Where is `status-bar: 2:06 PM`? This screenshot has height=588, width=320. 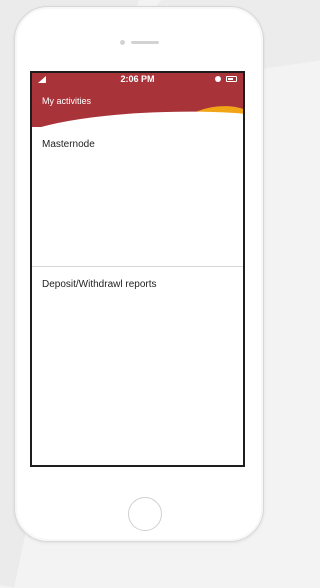 status-bar: 2:06 PM is located at coordinates (137, 80).